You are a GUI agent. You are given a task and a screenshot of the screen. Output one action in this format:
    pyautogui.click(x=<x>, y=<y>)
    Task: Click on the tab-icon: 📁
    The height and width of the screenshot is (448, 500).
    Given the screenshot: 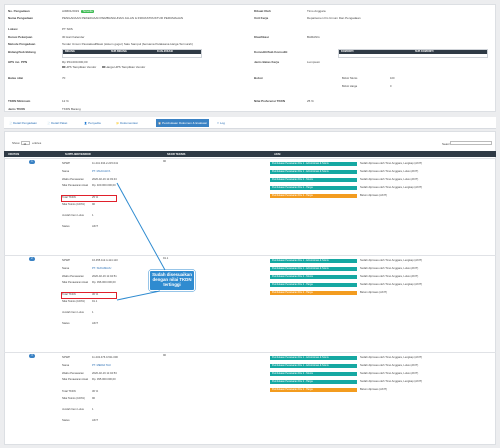 What is the action you would take?
    pyautogui.click(x=118, y=123)
    